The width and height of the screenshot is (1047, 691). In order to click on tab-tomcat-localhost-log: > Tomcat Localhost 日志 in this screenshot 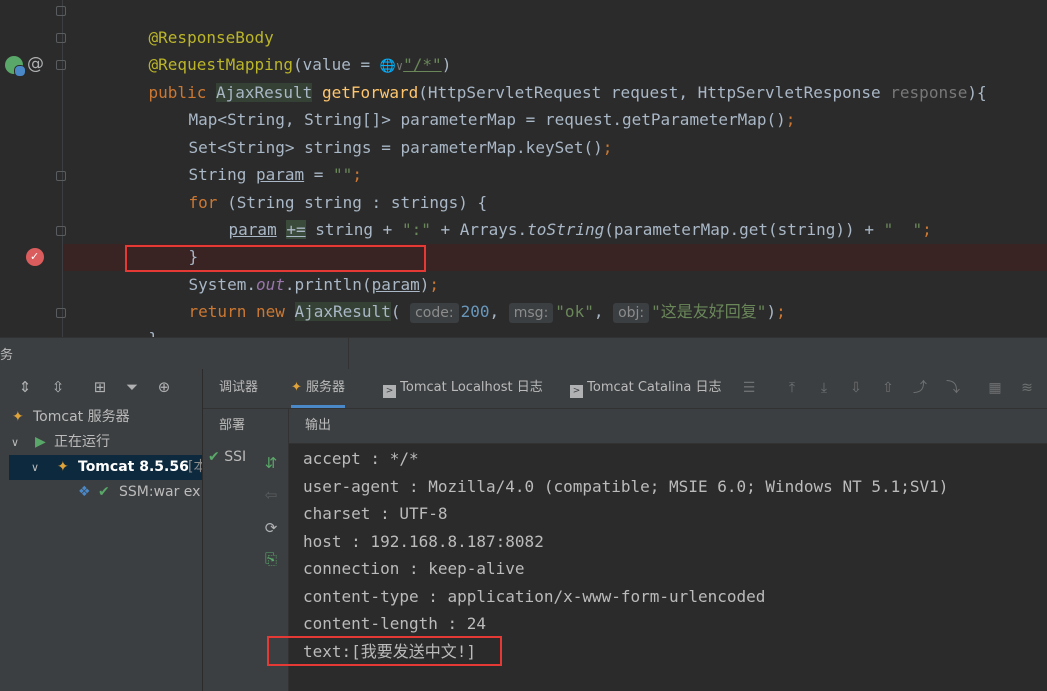, I will do `click(463, 388)`.